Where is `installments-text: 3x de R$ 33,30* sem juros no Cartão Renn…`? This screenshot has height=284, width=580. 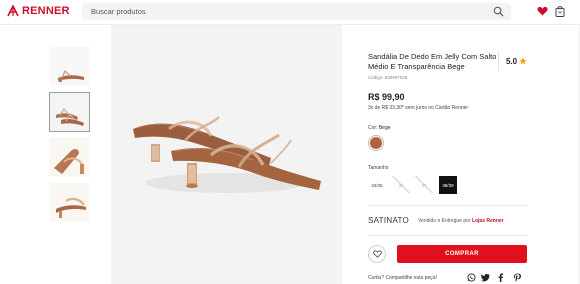
installments-text: 3x de R$ 33,30* sem juros no Cartão Renn… is located at coordinates (418, 108).